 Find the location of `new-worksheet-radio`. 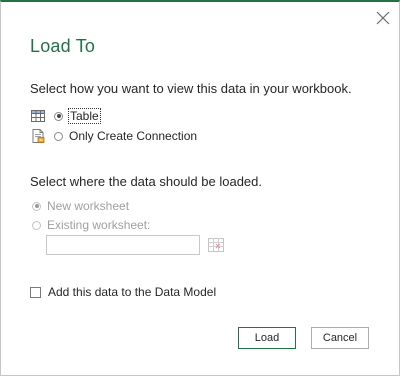

new-worksheet-radio is located at coordinates (36, 206).